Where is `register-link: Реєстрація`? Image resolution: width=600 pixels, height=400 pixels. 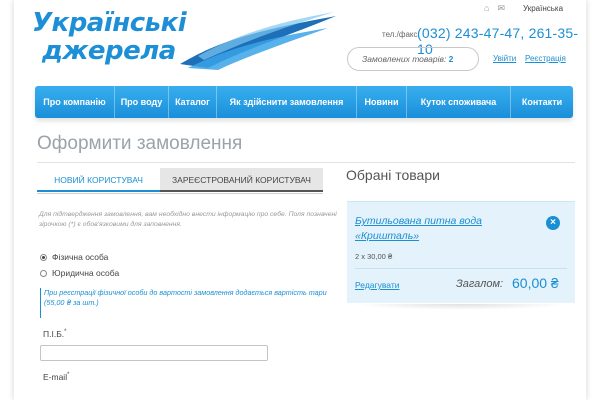 register-link: Реєстрація is located at coordinates (545, 58).